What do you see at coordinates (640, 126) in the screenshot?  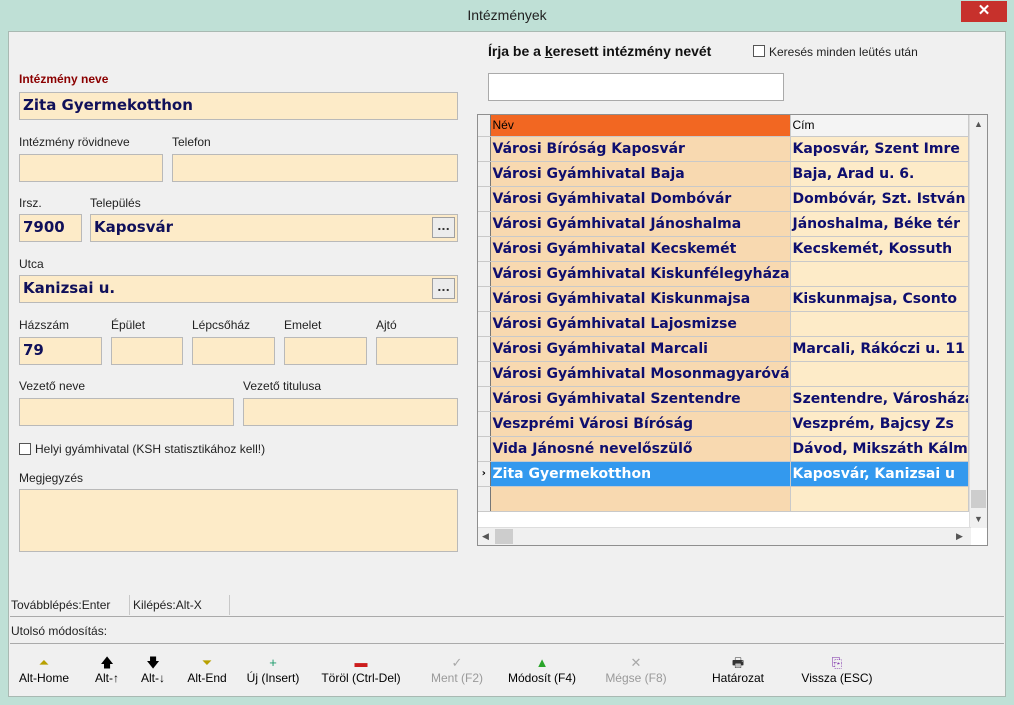 I see `column-header-nev: Név` at bounding box center [640, 126].